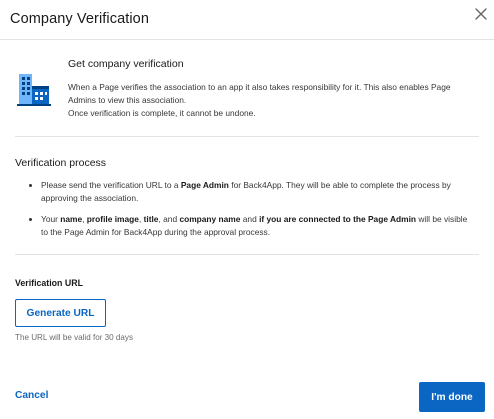 The image size is (494, 419). Describe the element at coordinates (247, 397) in the screenshot. I see `dialog-footer: Cancel I'm done` at that location.